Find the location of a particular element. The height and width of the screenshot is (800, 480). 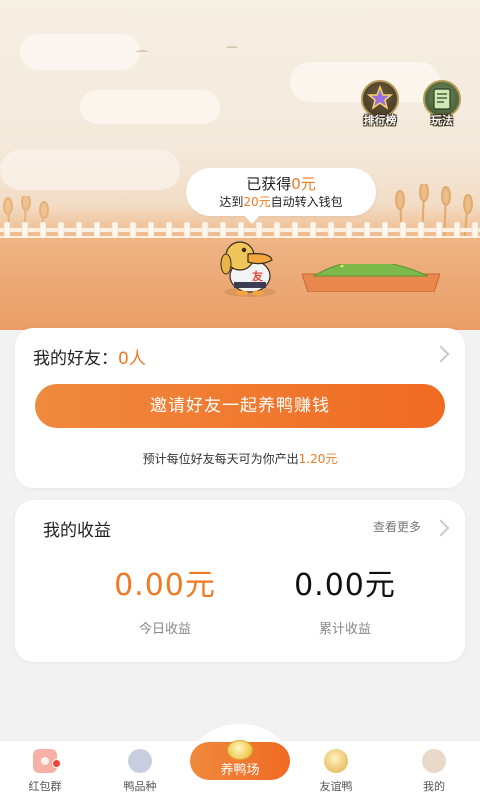

tab-label: 红包群 is located at coordinates (45, 786).